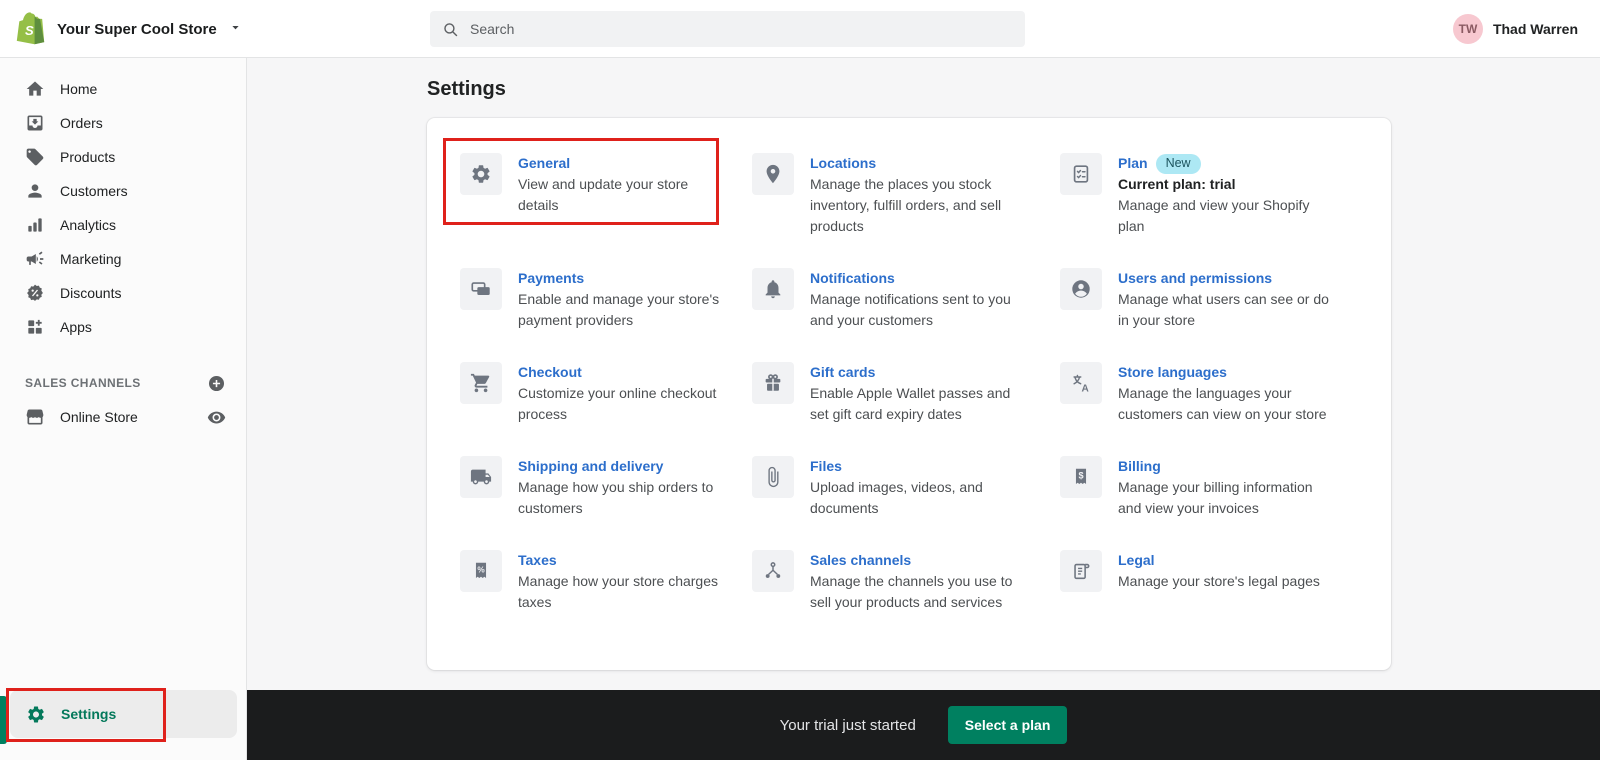 The width and height of the screenshot is (1600, 760). What do you see at coordinates (123, 327) in the screenshot?
I see `sidebar-item-apps: Apps` at bounding box center [123, 327].